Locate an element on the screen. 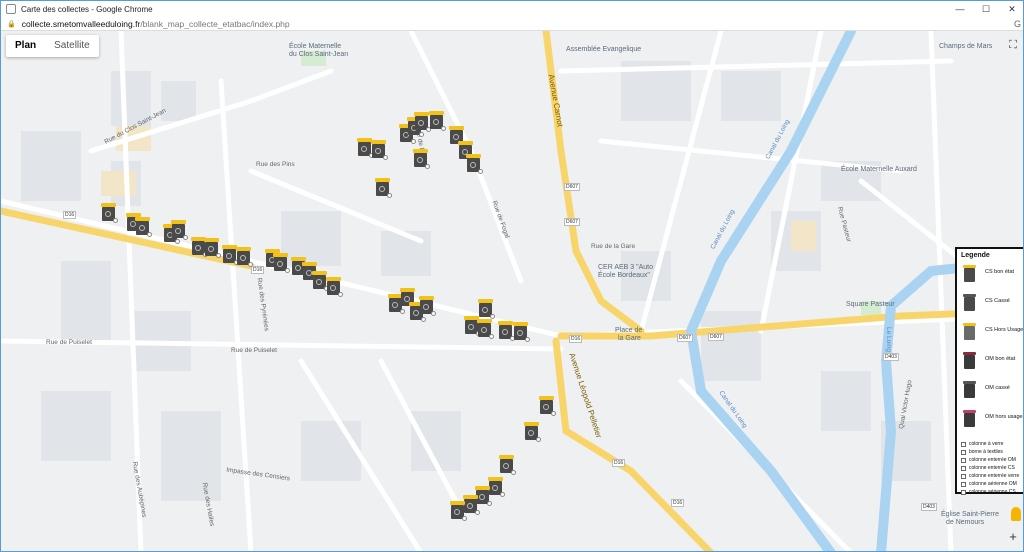 This screenshot has width=1024, height=552. street-label: Rue de la Gare is located at coordinates (613, 246).